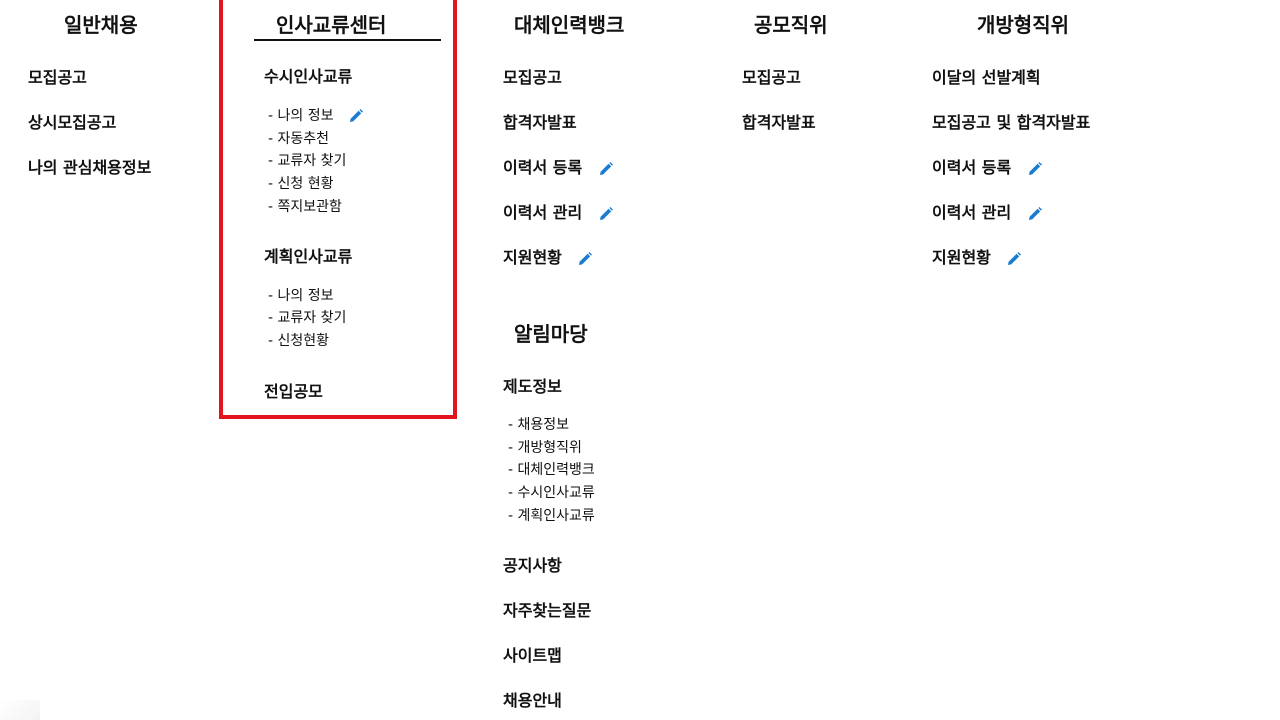  I want to click on notice-sub-bank: - 대체인력뱅크, so click(551, 469).